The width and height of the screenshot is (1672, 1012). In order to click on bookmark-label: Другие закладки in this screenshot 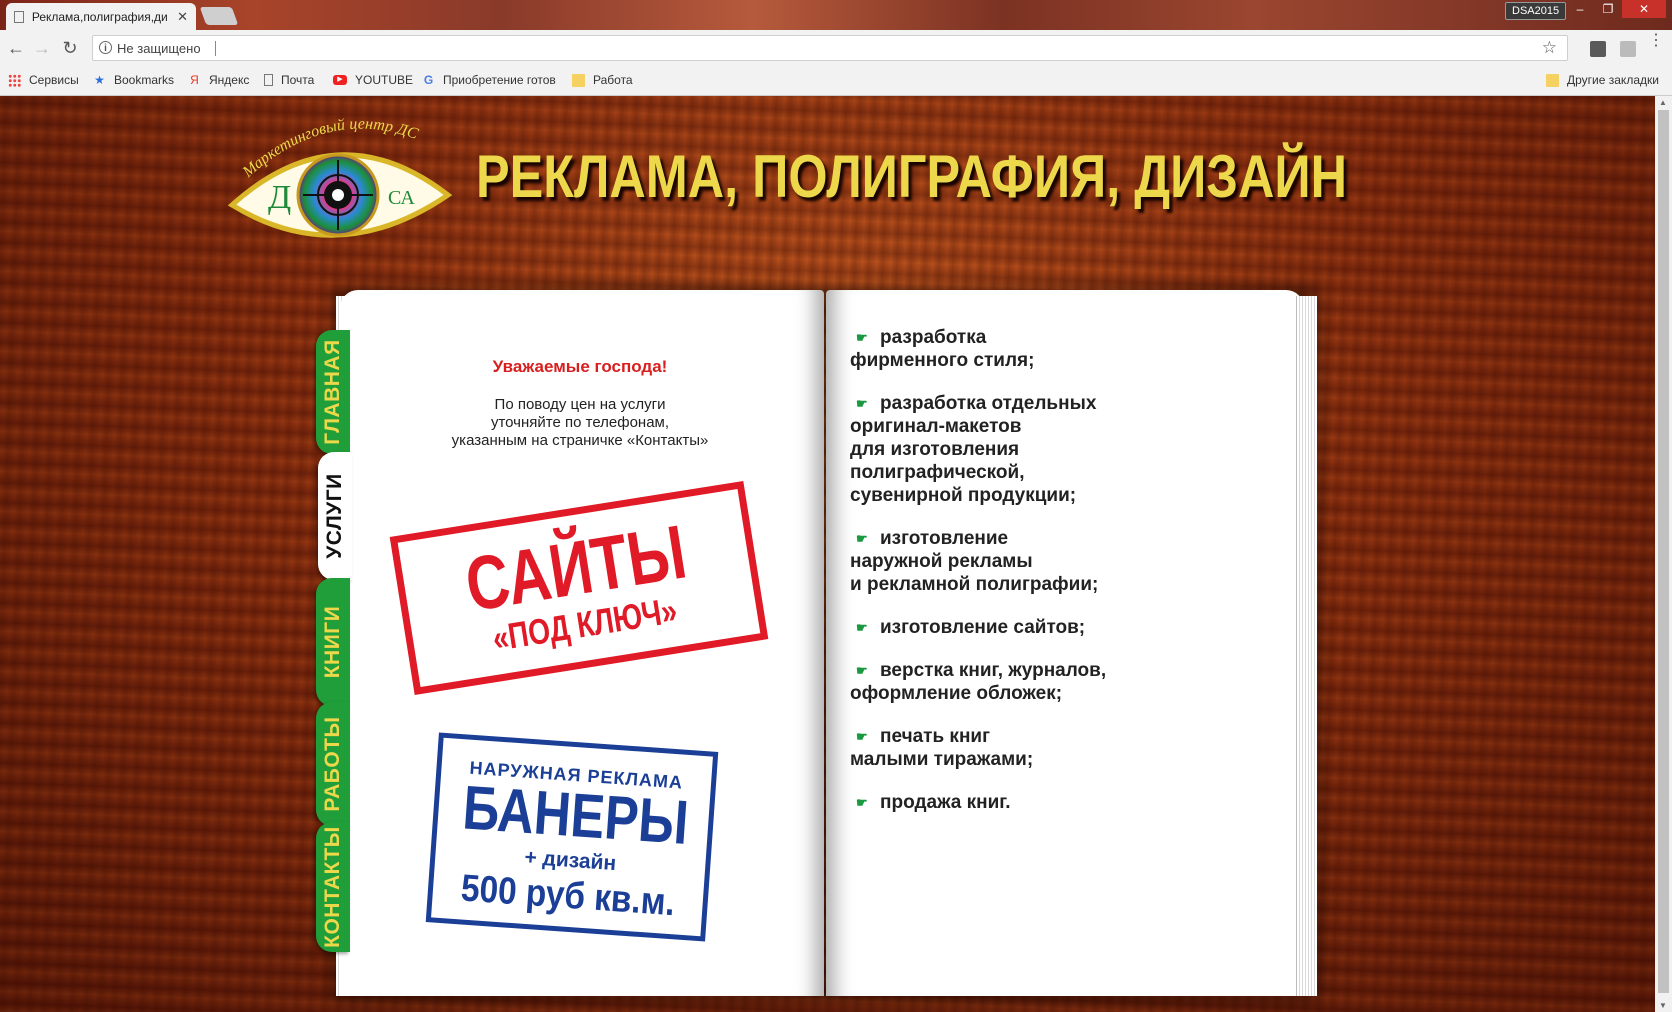, I will do `click(1613, 80)`.